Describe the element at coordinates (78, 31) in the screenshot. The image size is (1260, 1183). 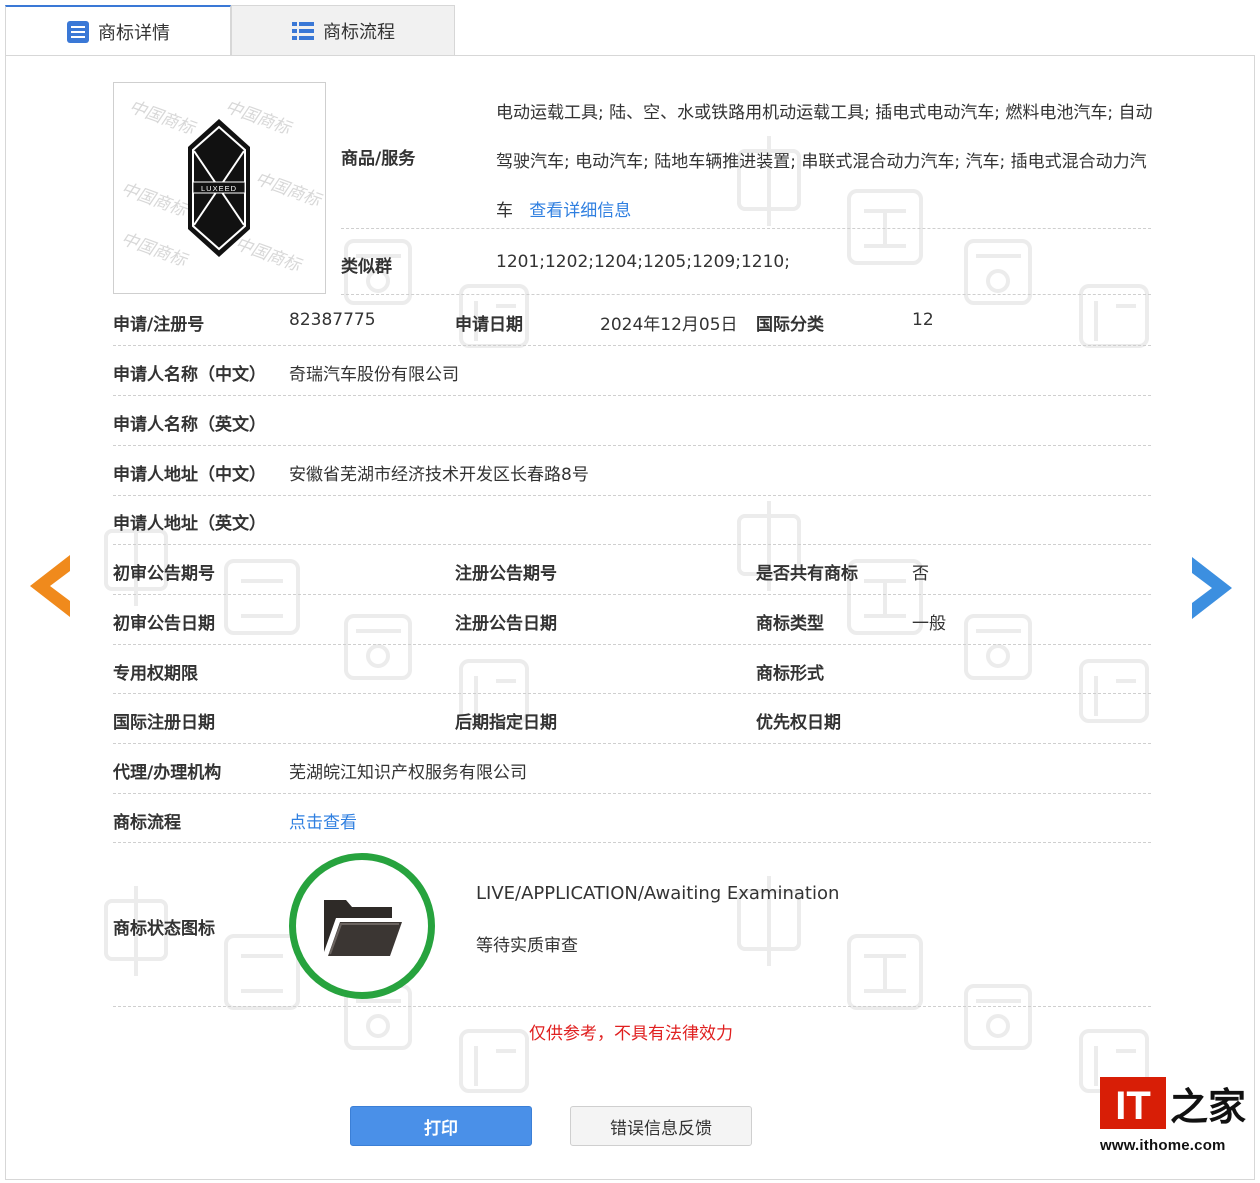
I see `document-list-icon` at that location.